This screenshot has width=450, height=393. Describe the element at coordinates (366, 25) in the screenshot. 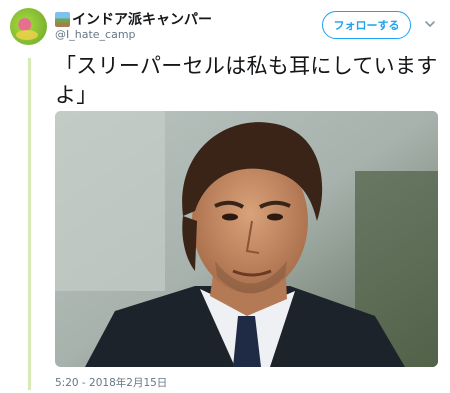

I see `follow-button: フォローする` at that location.